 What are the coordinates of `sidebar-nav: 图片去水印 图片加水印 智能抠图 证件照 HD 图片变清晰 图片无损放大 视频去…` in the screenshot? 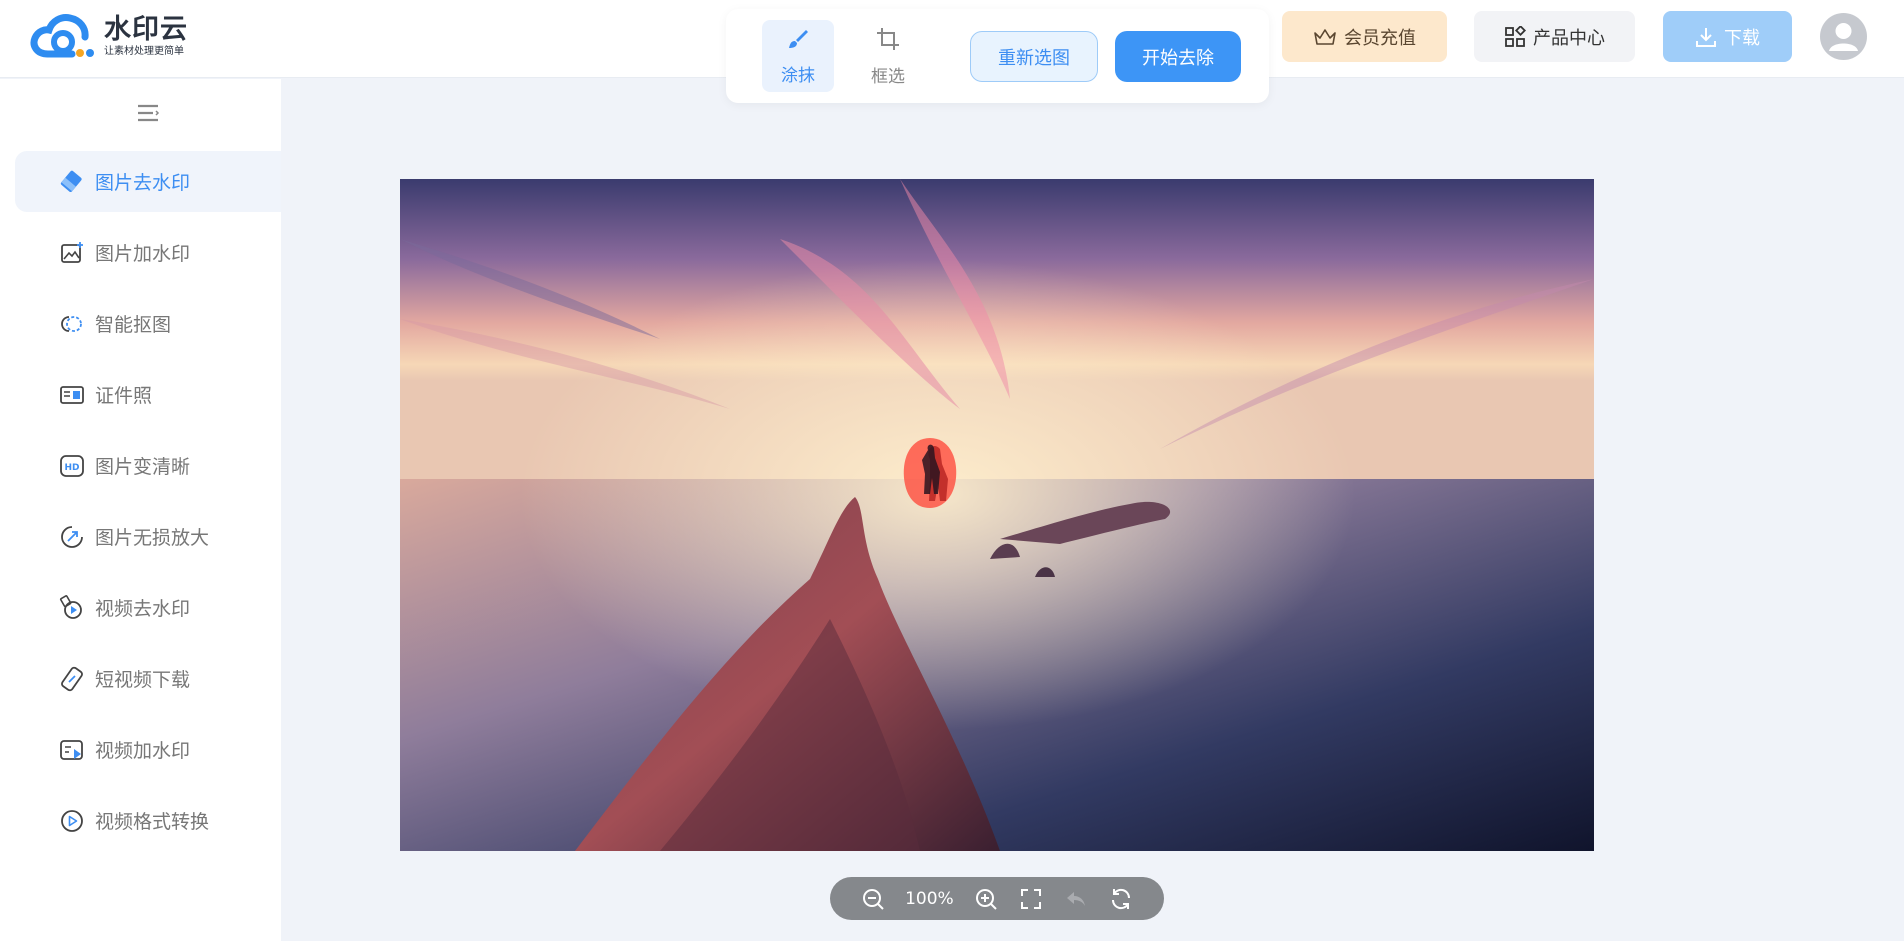 It's located at (148, 506).